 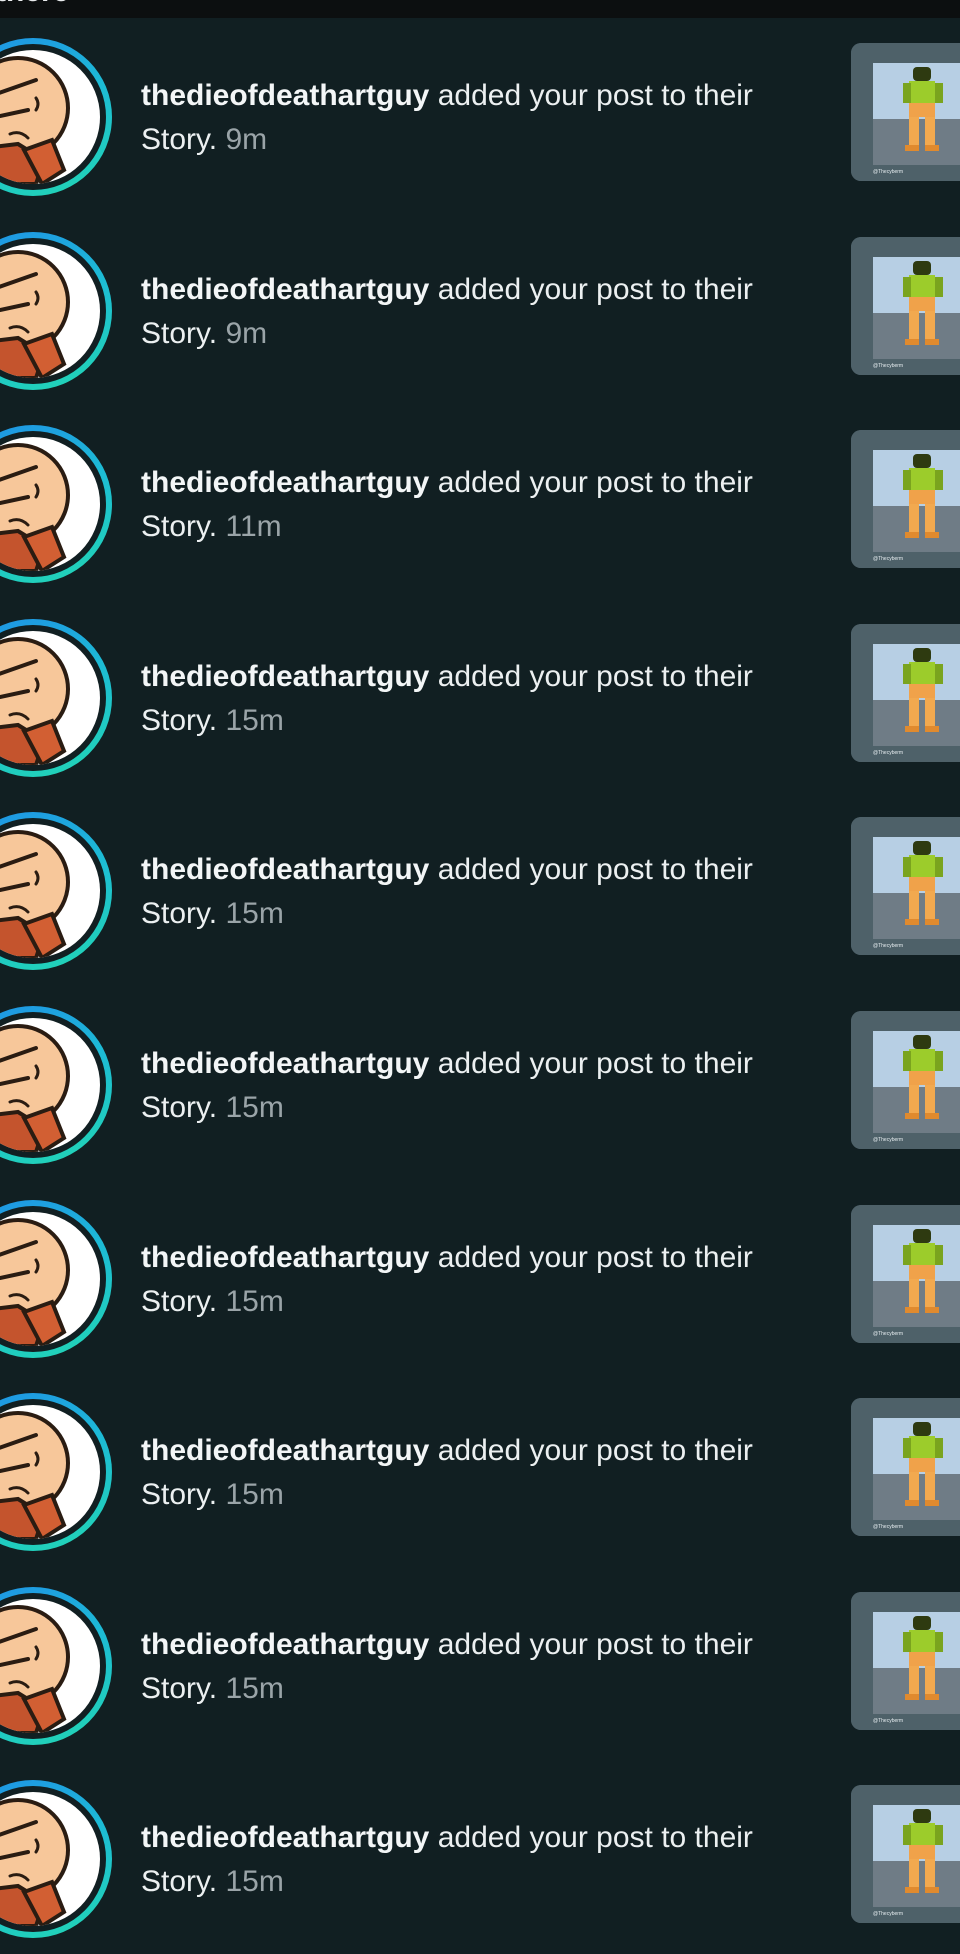 I want to click on notification-timestamp: 11m, so click(x=253, y=527).